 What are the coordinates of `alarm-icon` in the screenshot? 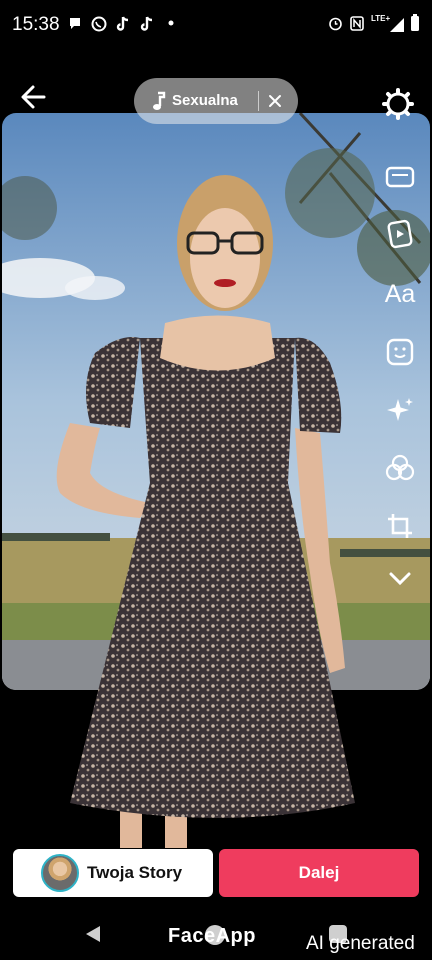 It's located at (335, 24).